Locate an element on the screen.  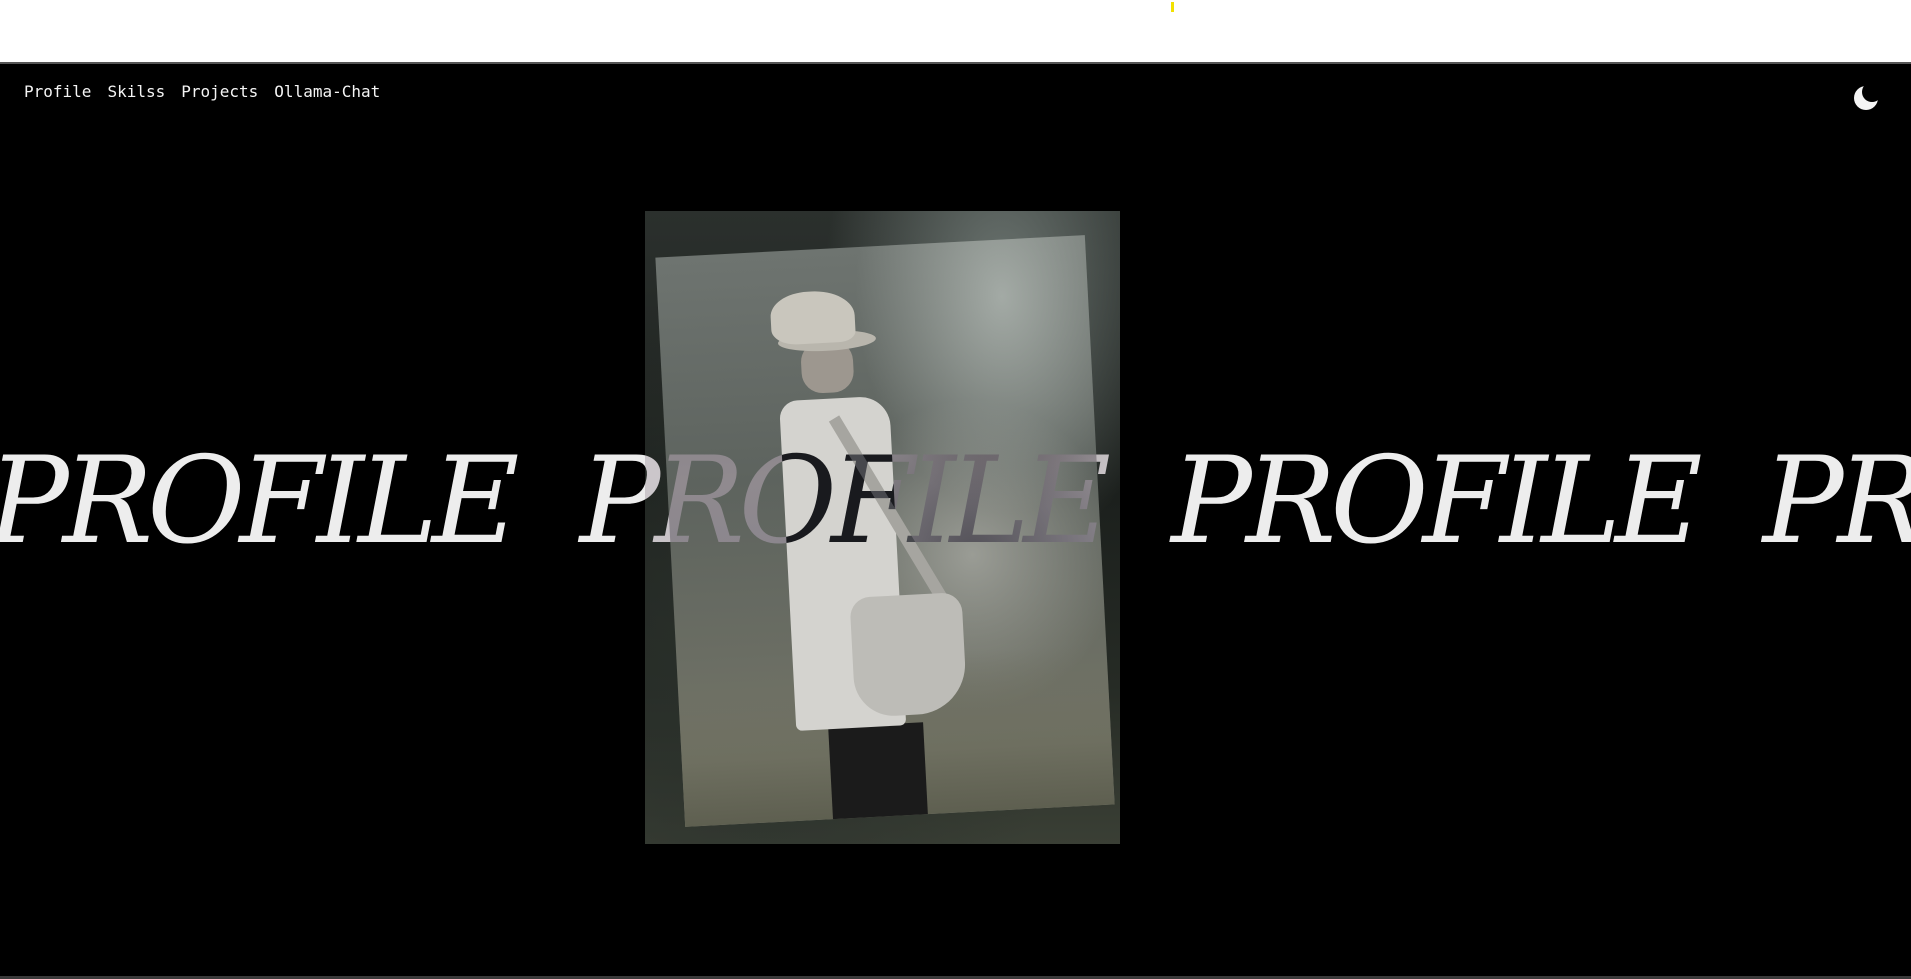
top-marker is located at coordinates (1172, 7).